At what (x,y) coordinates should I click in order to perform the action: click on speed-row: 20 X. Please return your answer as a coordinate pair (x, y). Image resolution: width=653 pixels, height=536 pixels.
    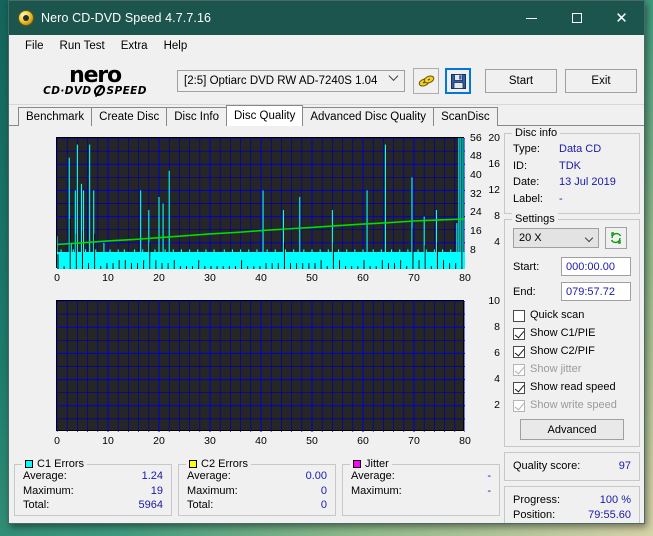
    Looking at the image, I should click on (572, 238).